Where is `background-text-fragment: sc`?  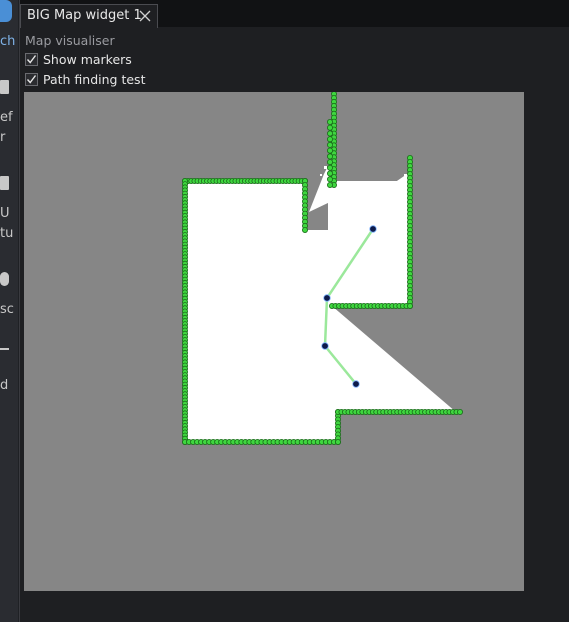
background-text-fragment: sc is located at coordinates (7, 309).